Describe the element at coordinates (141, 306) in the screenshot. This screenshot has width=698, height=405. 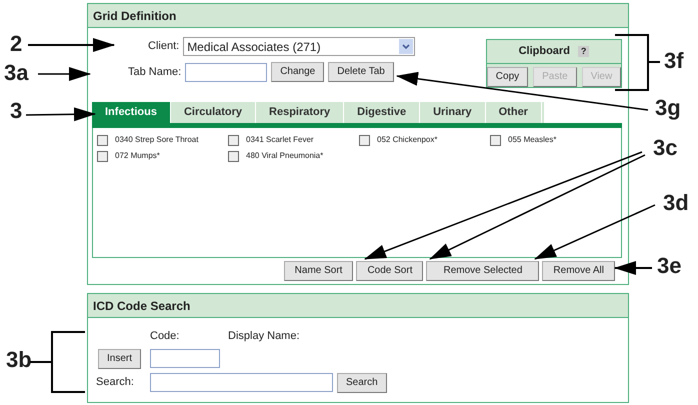
I see `panel-title: ICD Code Search` at that location.